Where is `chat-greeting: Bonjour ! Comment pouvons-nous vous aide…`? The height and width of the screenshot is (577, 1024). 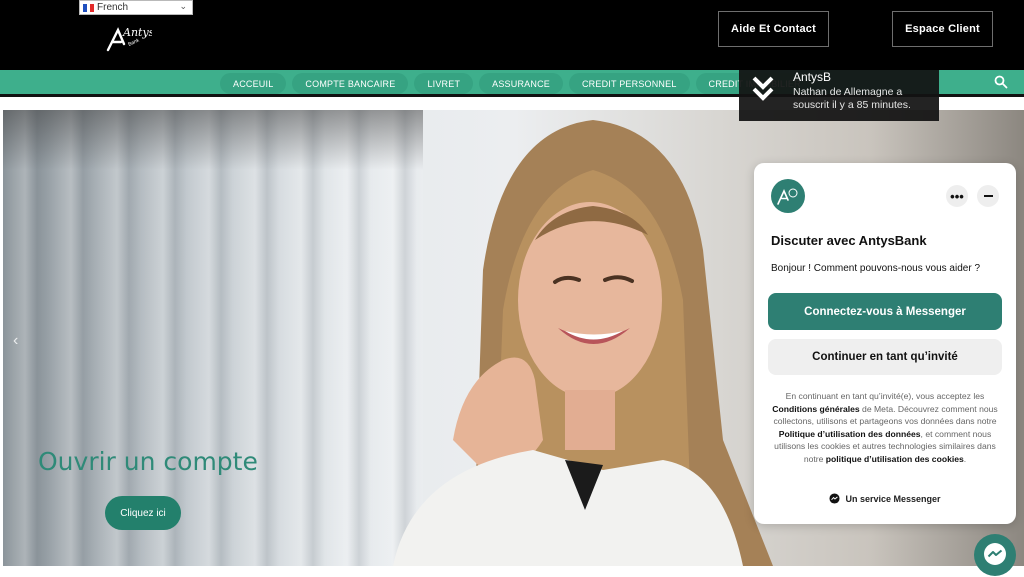 chat-greeting: Bonjour ! Comment pouvons-nous vous aide… is located at coordinates (876, 268).